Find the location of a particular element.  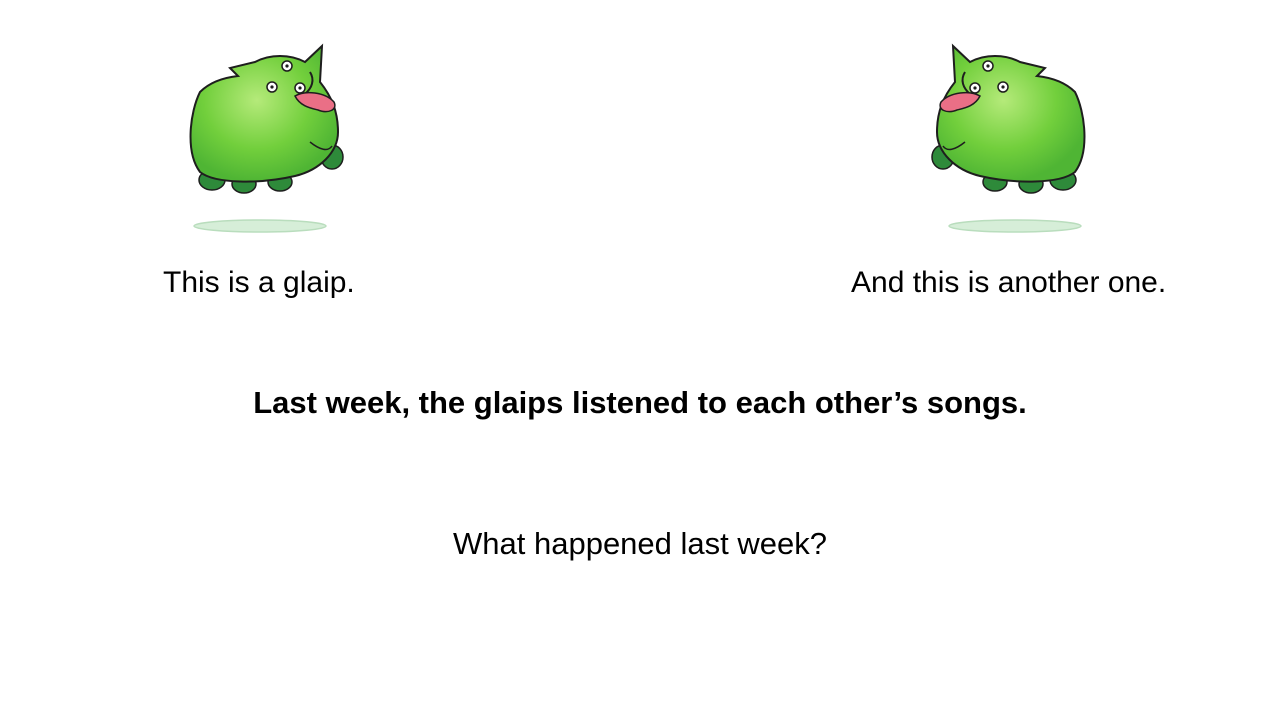

question-text: What happened last week? is located at coordinates (640, 543).